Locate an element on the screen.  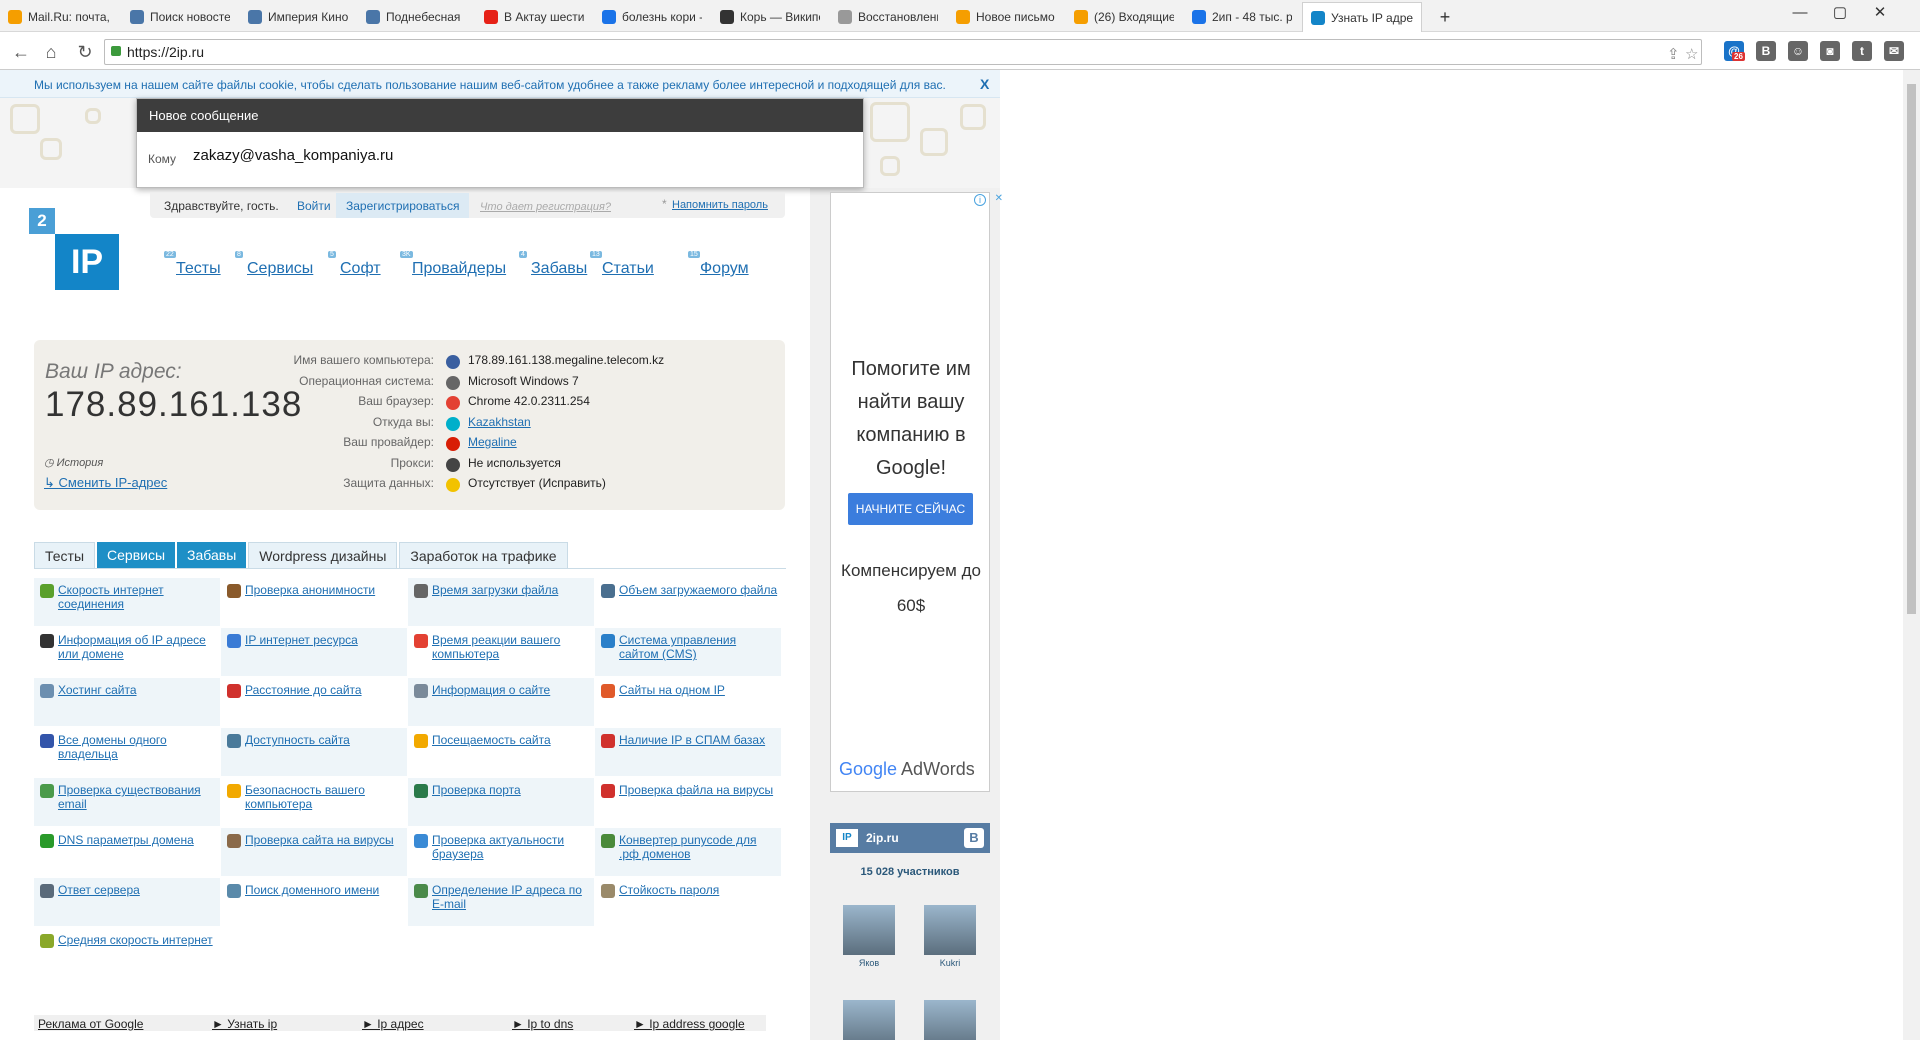
service-item: Все домены одного владельца is located at coordinates (127, 752).